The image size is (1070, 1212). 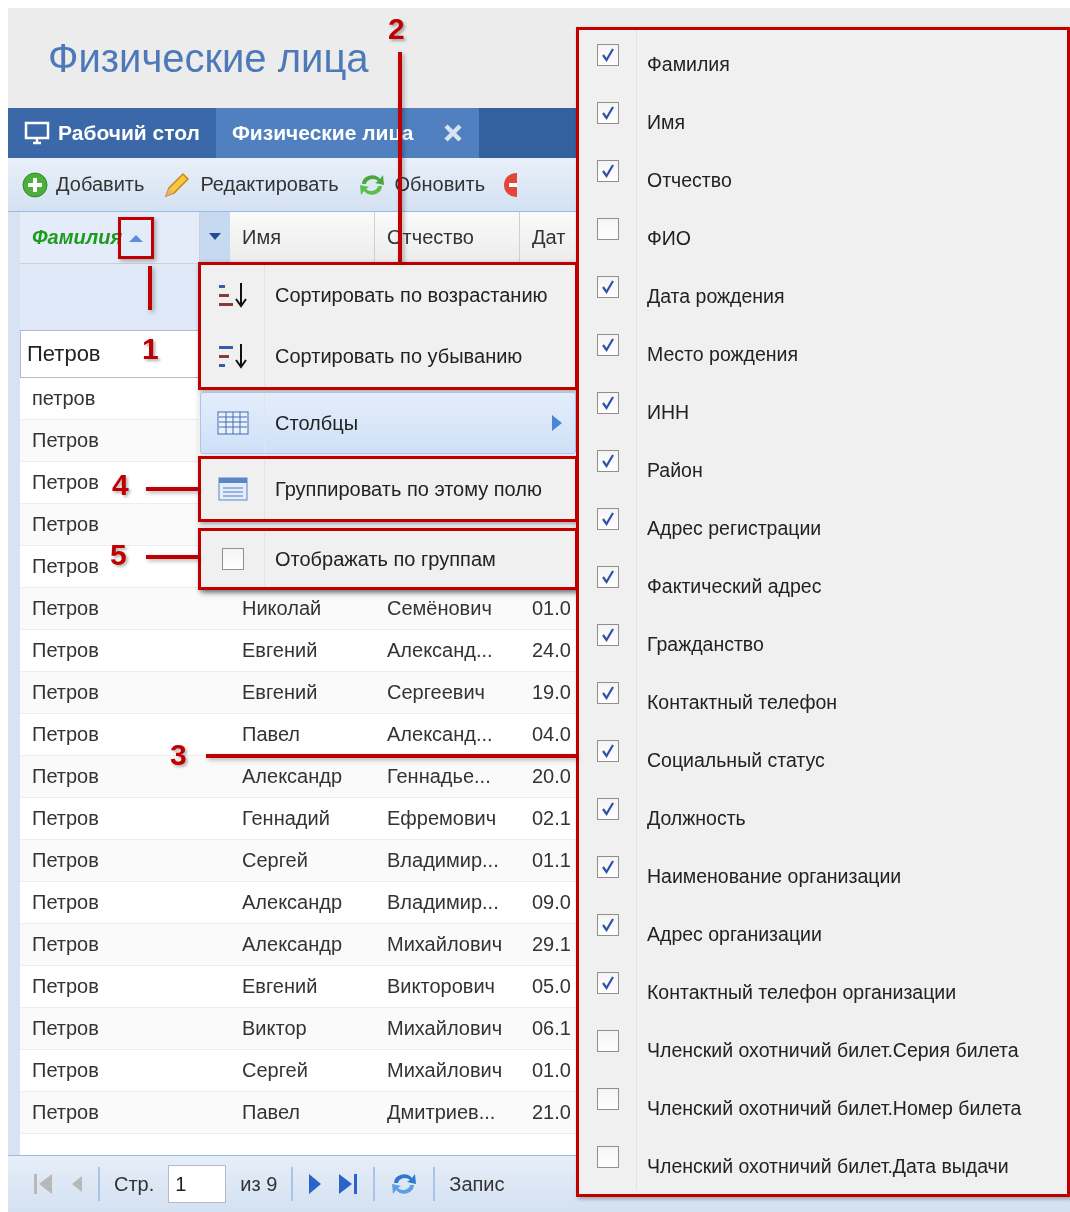 I want to click on table-cell-text: Сергеевич, so click(x=435, y=692).